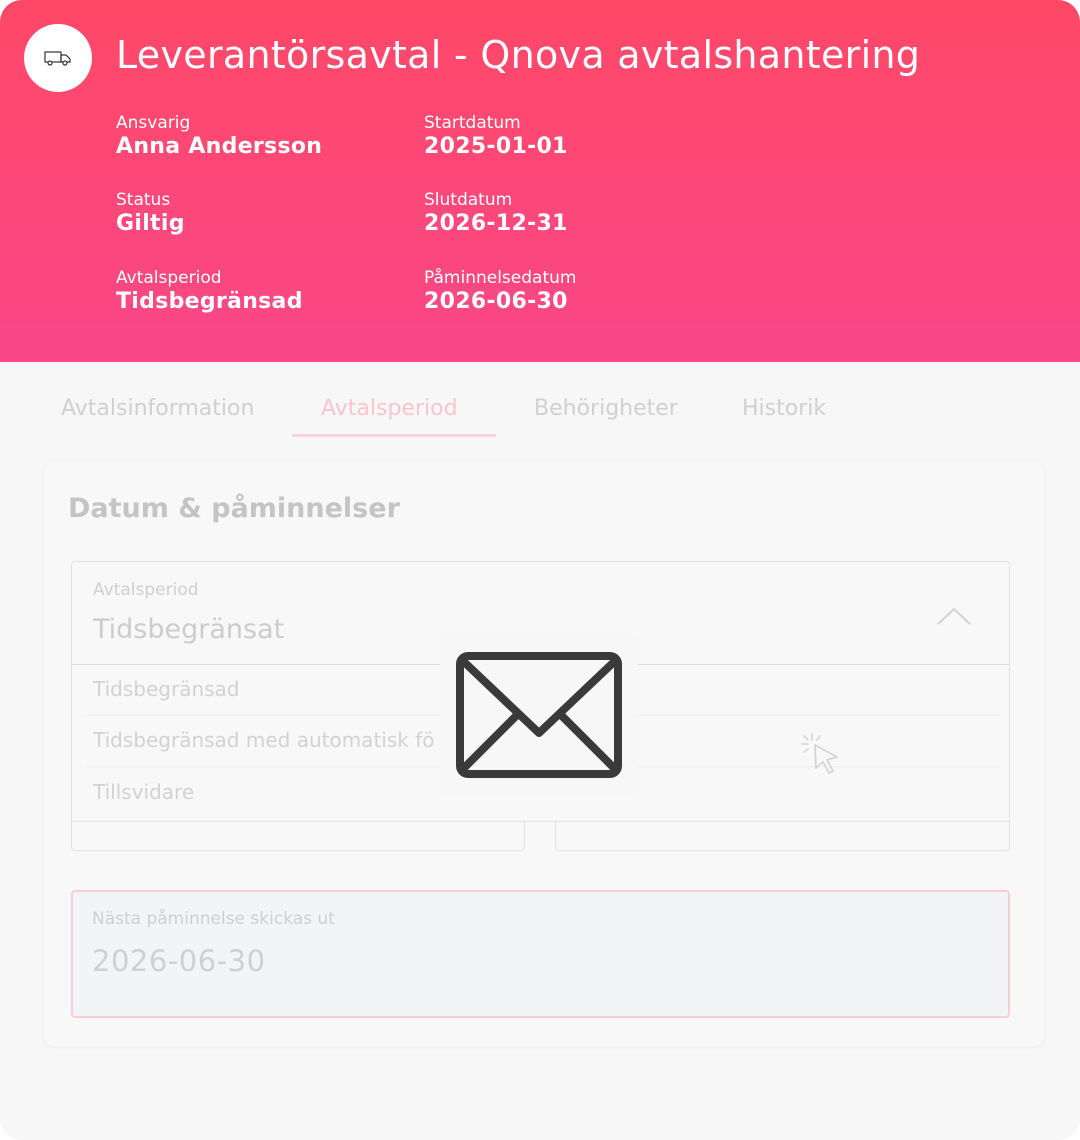  What do you see at coordinates (146, 590) in the screenshot?
I see `period-select-label: Avtalsperiod` at bounding box center [146, 590].